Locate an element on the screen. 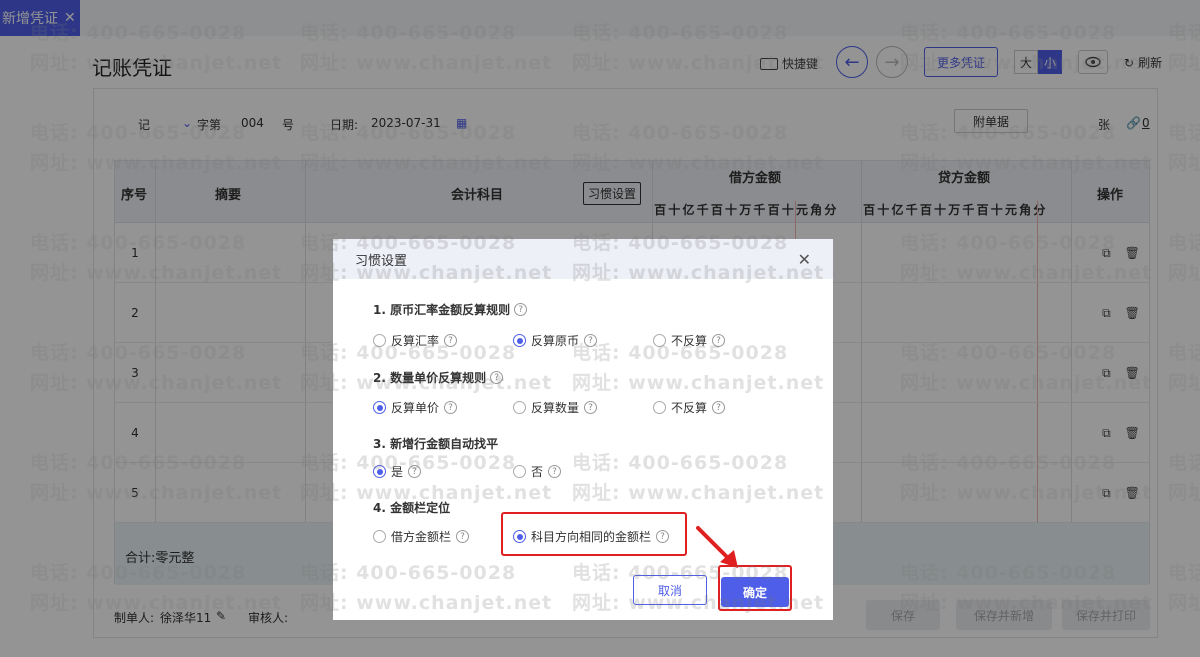 This screenshot has width=1200, height=657. section-2-label: 2. 数量单价反算规则 is located at coordinates (430, 378).